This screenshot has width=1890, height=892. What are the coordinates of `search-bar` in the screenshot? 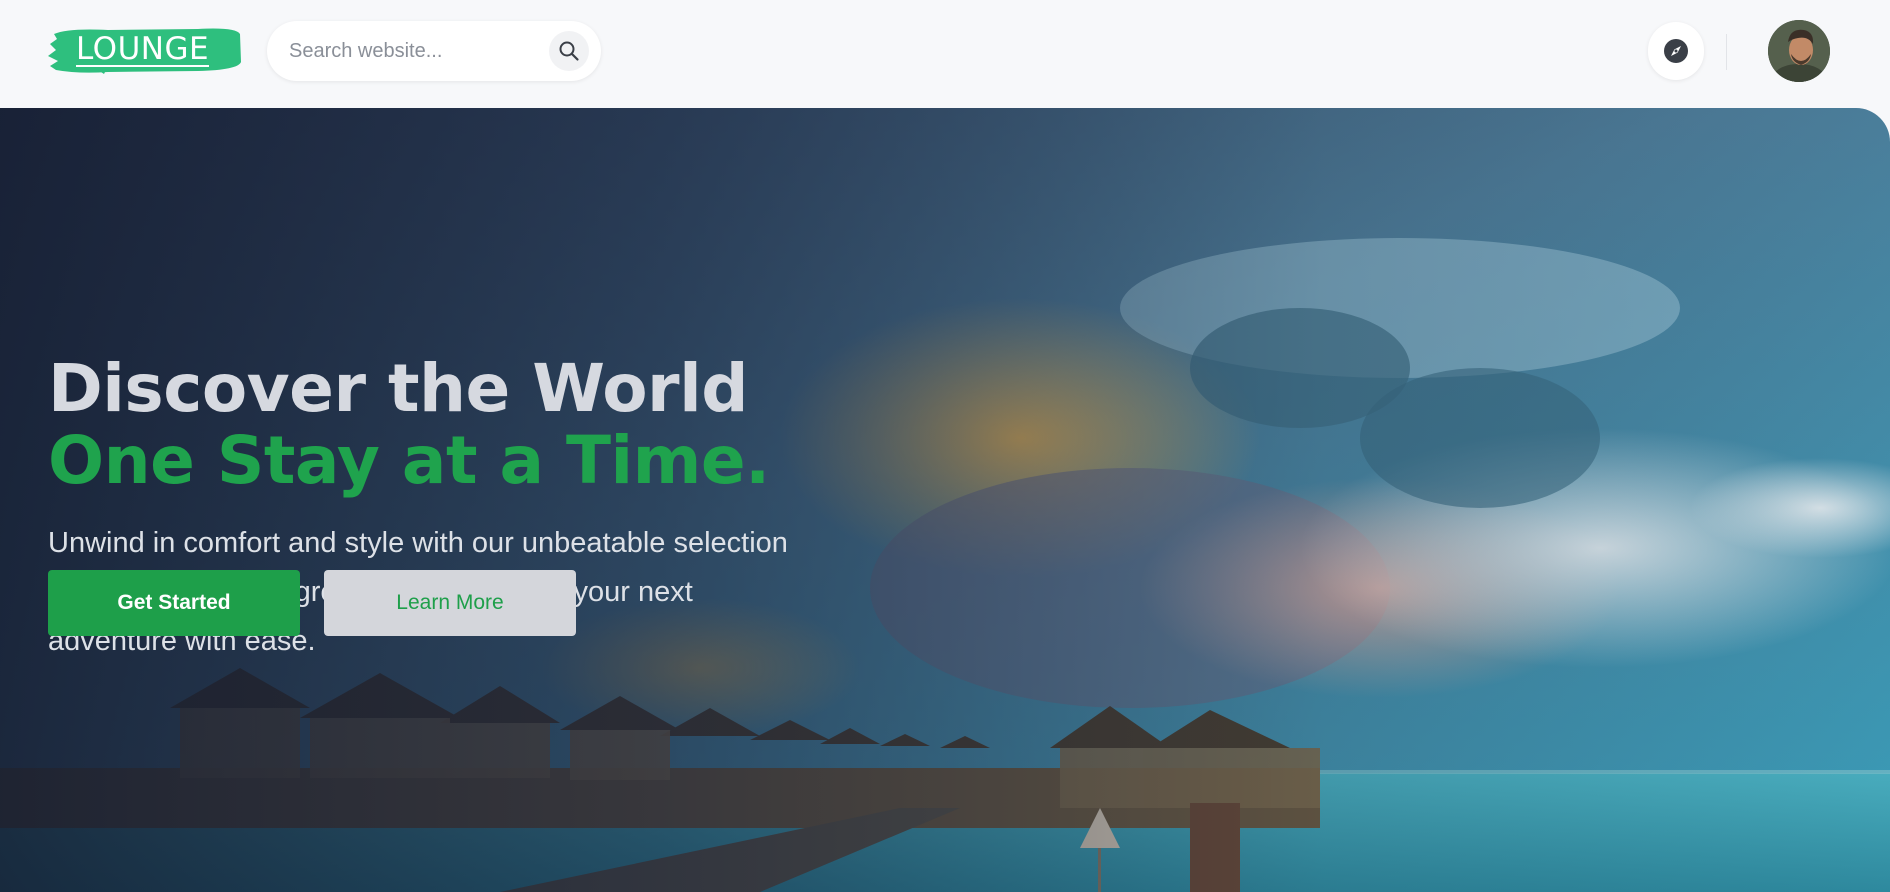 It's located at (434, 51).